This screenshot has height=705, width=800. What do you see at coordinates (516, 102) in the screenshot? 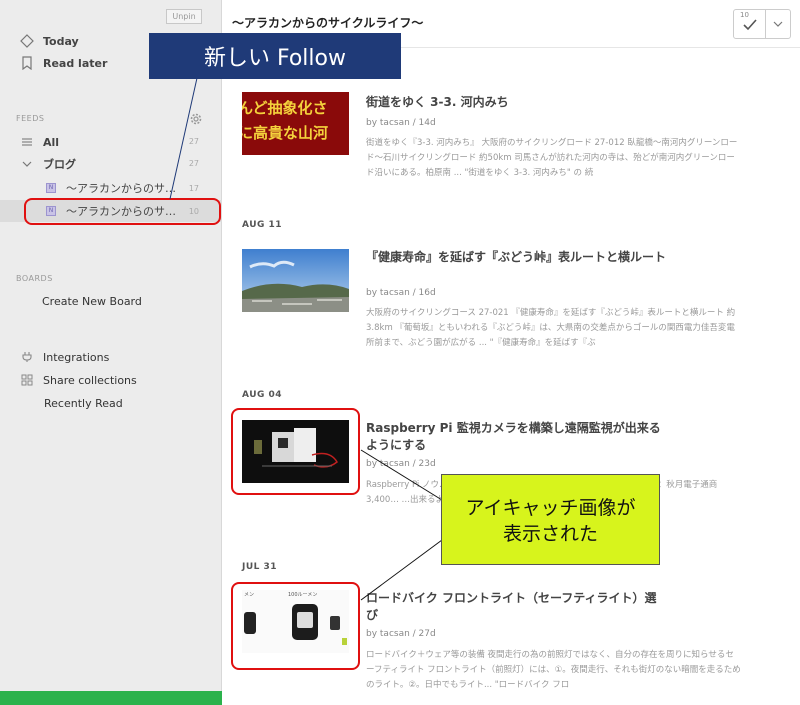
I see `article-title: 街道をゆく 3-3. 河内みち` at bounding box center [516, 102].